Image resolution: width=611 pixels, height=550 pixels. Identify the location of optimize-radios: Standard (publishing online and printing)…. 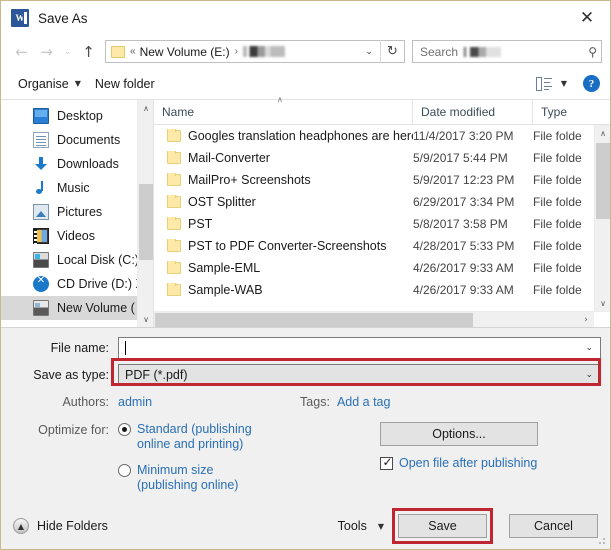
(244, 463).